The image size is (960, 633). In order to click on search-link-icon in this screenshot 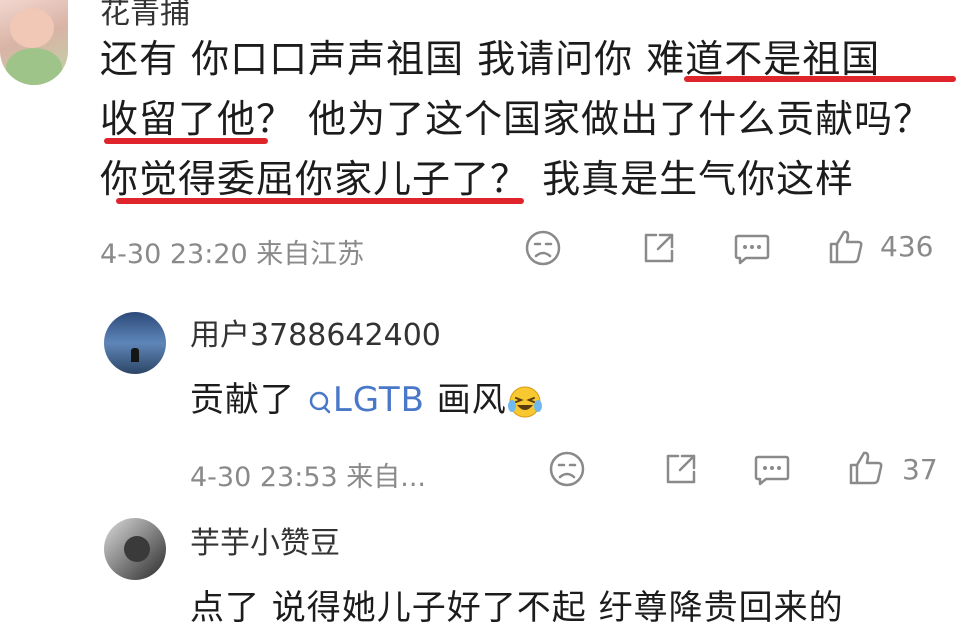, I will do `click(320, 402)`.